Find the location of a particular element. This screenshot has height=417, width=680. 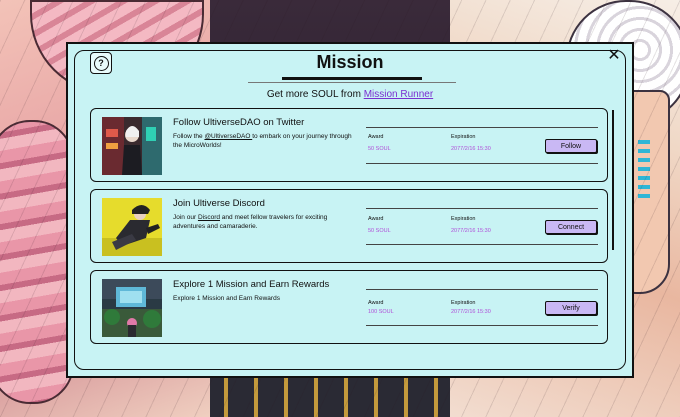

verify-button: Verify is located at coordinates (571, 308).